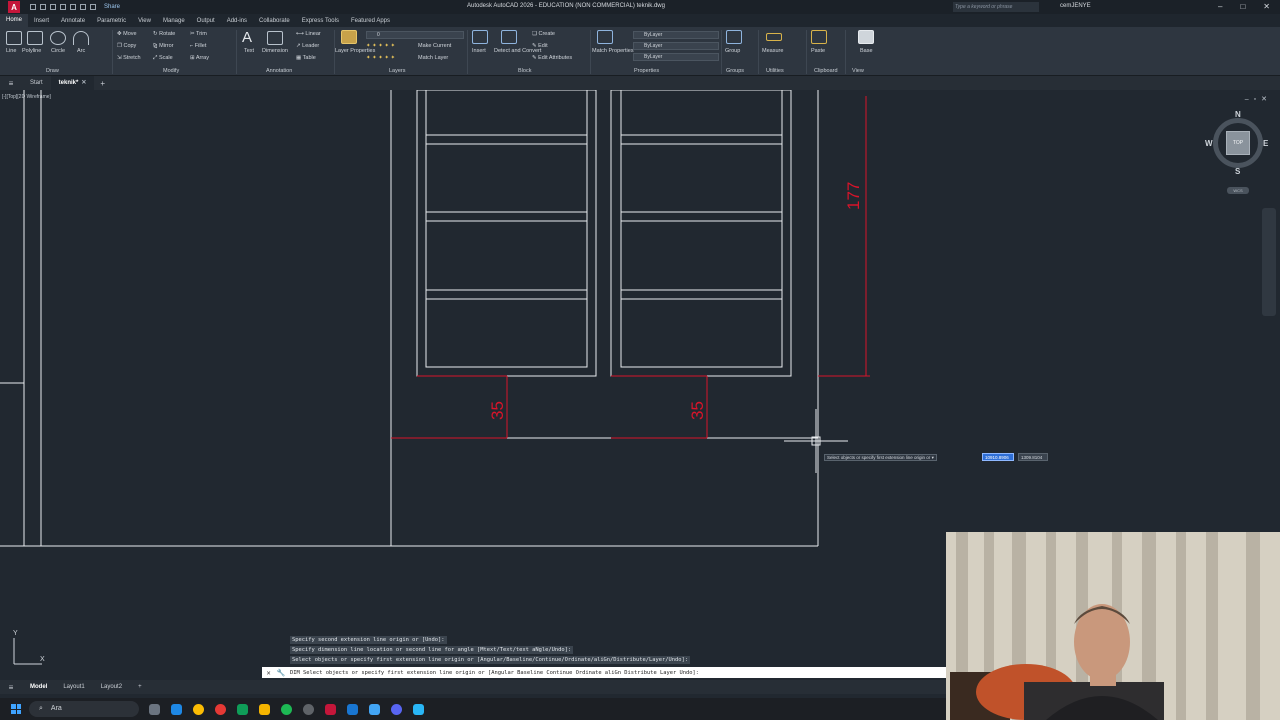 This screenshot has width=1280, height=720. Describe the element at coordinates (14, 7) in the screenshot. I see `autocad-logo: A` at that location.